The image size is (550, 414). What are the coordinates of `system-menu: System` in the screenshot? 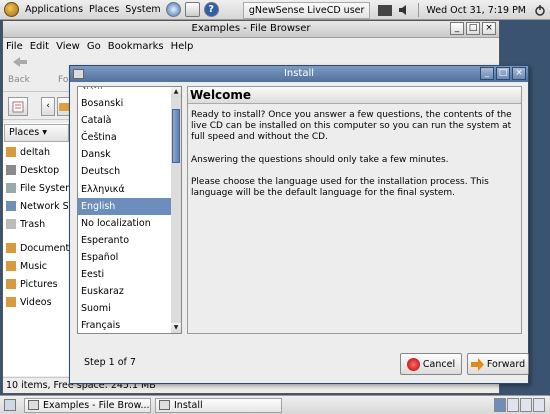 It's located at (142, 10).